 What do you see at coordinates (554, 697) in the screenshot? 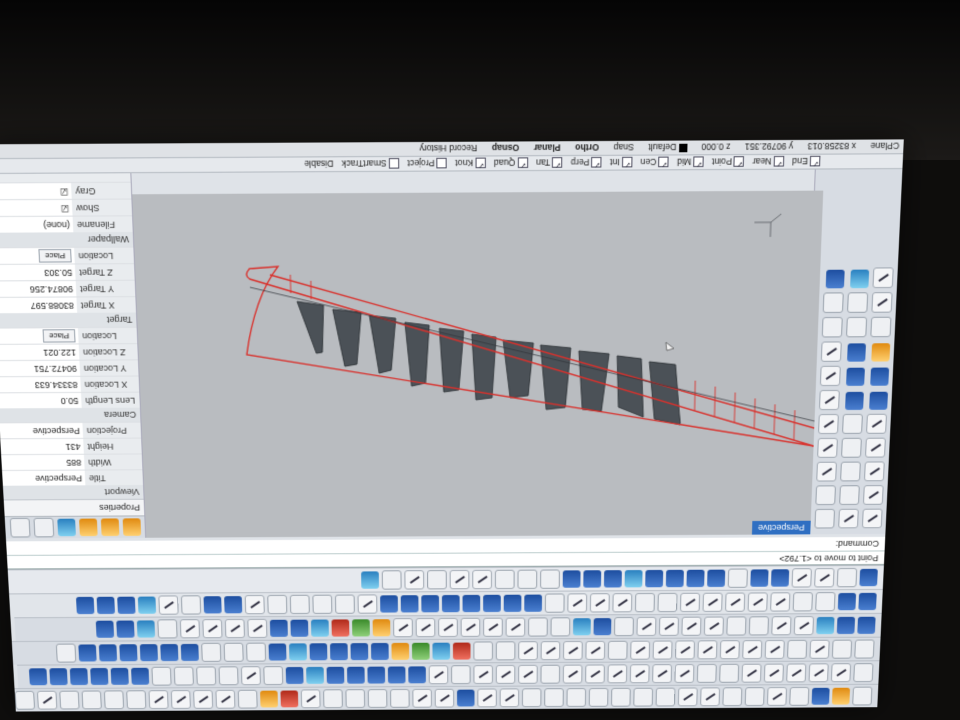
I see `zoom-selected-icon` at bounding box center [554, 697].